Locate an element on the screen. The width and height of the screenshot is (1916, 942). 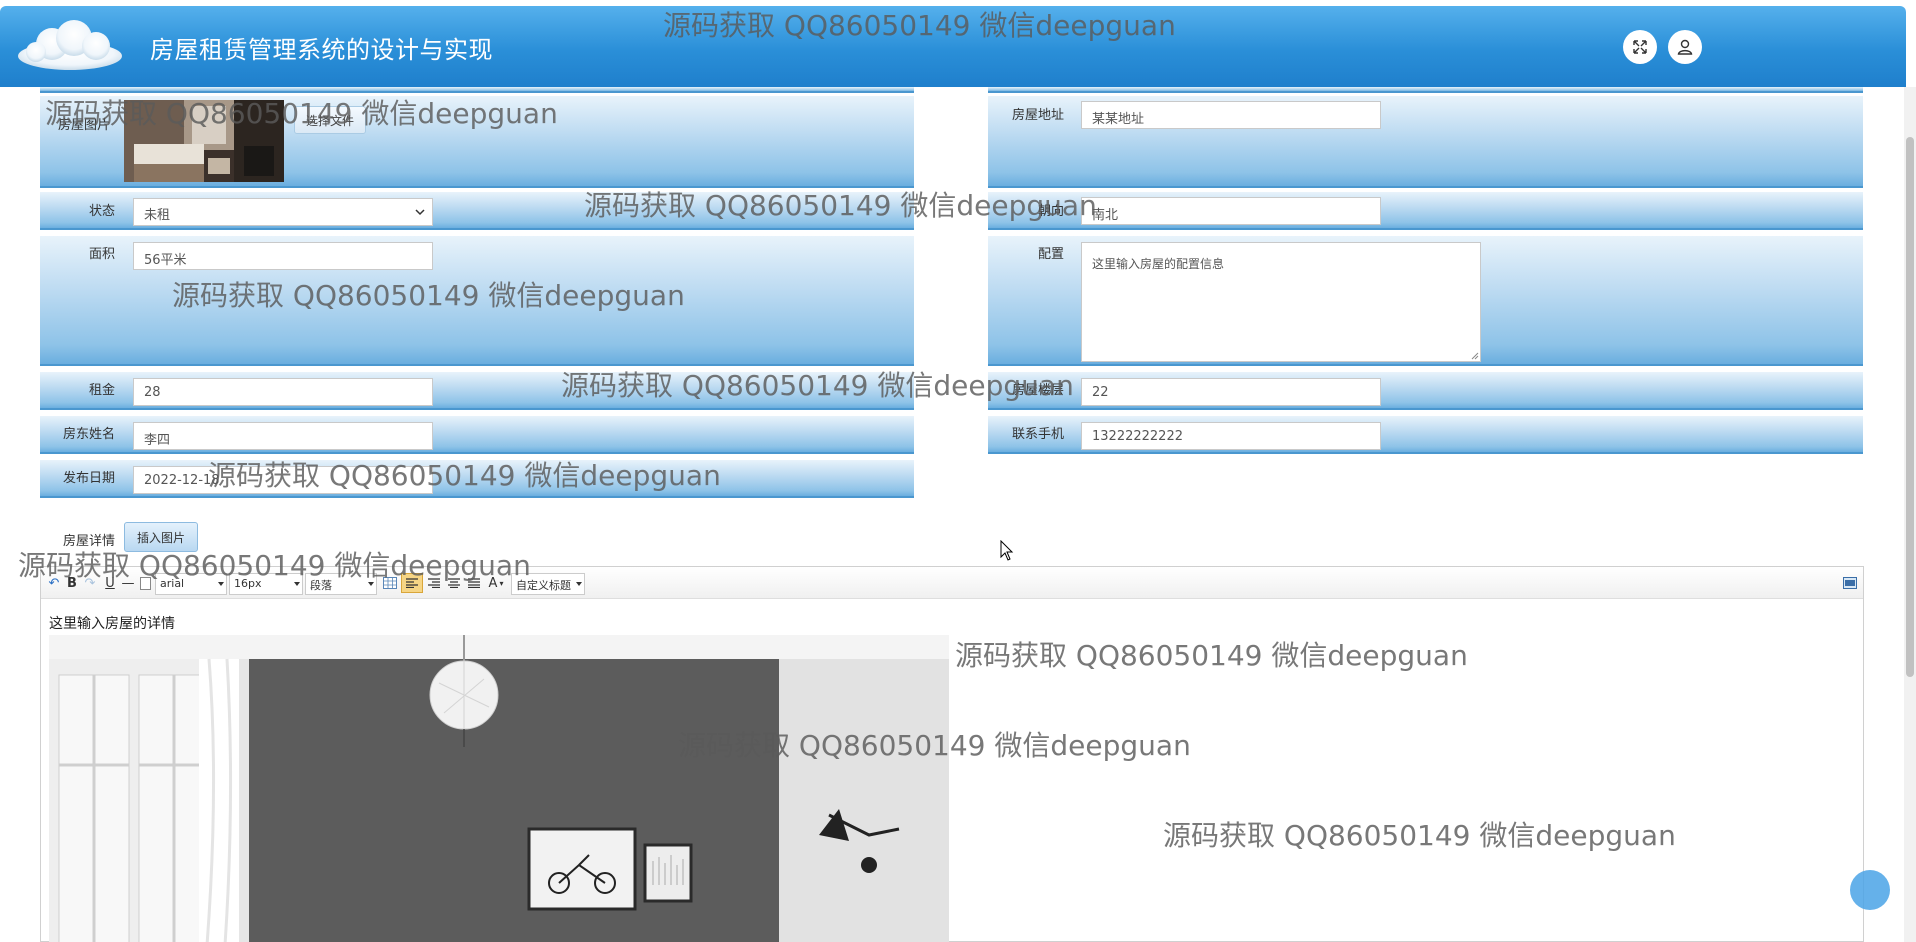
align-left-icon is located at coordinates (412, 583).